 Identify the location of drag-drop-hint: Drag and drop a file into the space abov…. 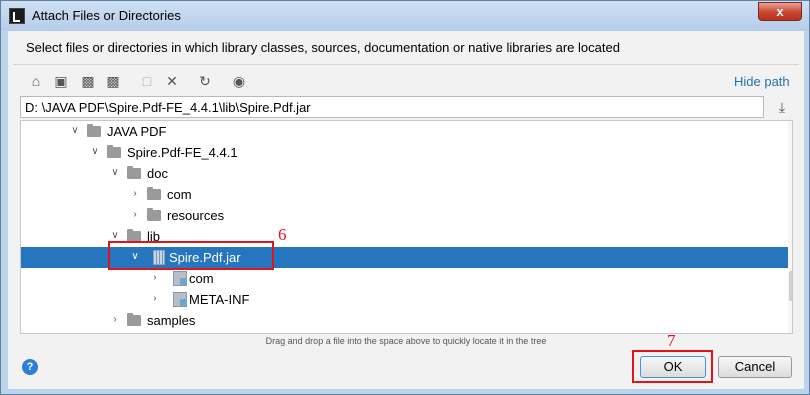
(406, 341).